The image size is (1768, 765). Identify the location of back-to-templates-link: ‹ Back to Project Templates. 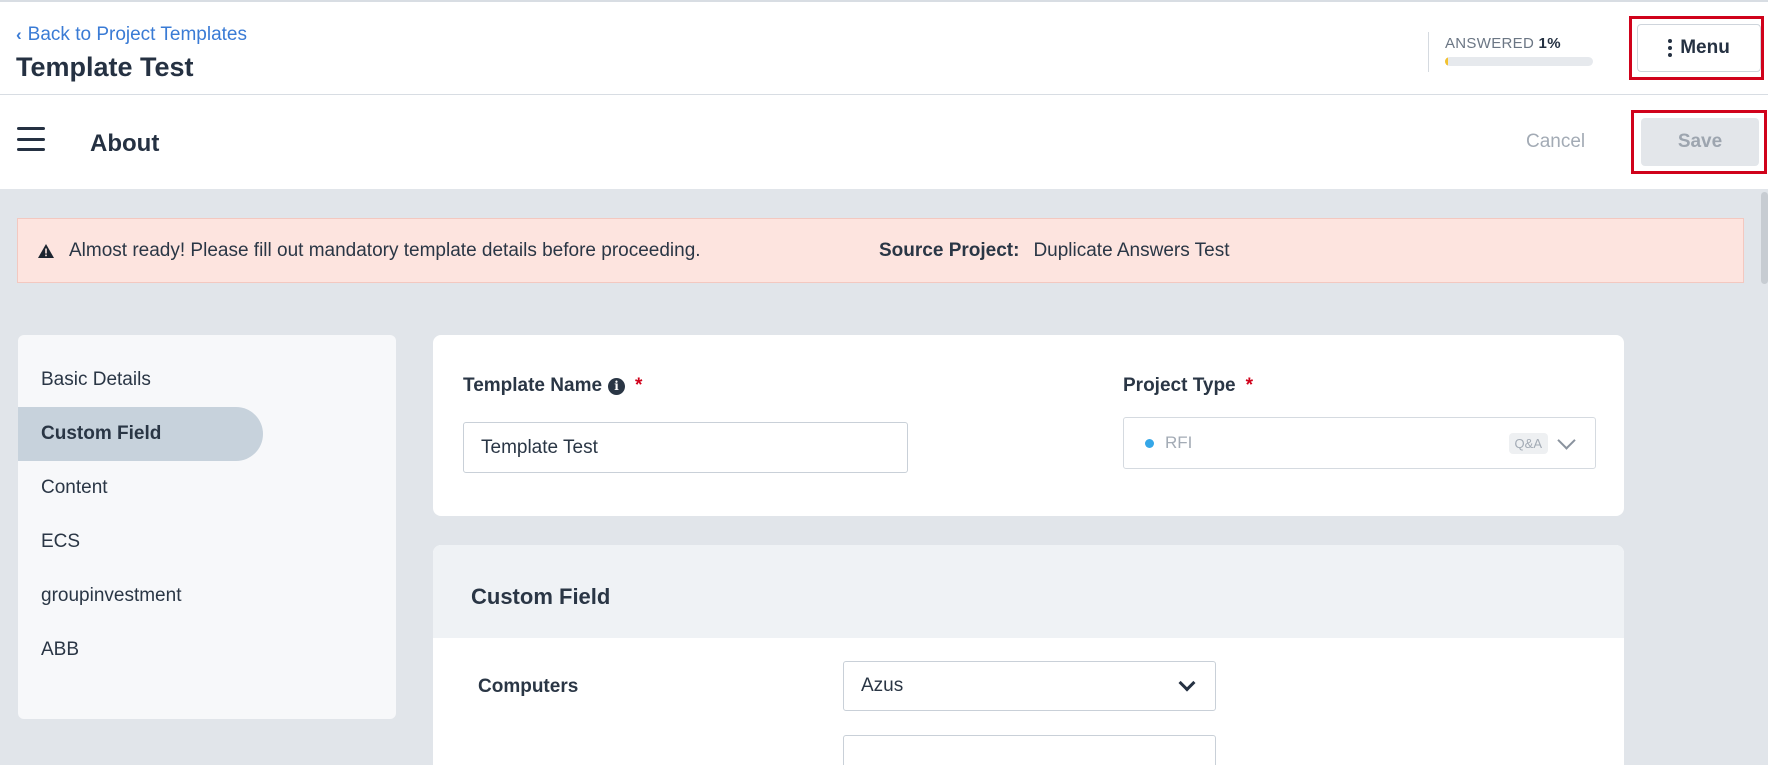
(131, 35).